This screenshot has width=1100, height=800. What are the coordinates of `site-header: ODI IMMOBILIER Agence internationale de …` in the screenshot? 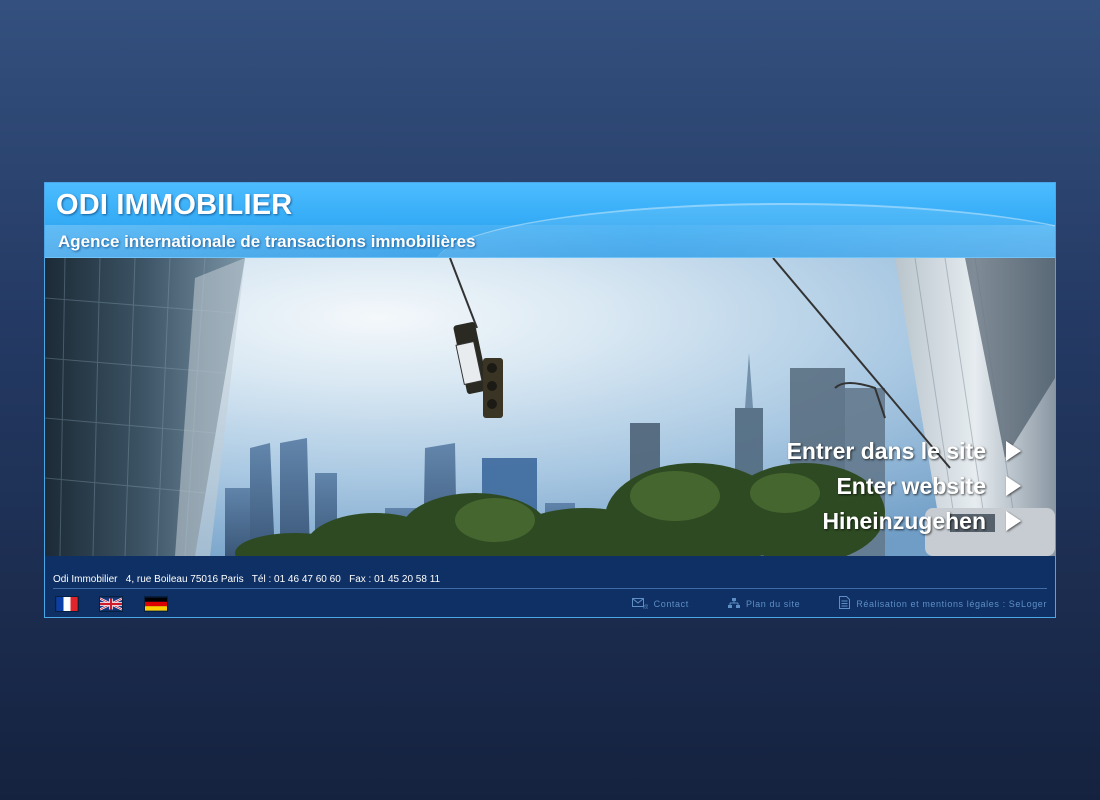 It's located at (550, 220).